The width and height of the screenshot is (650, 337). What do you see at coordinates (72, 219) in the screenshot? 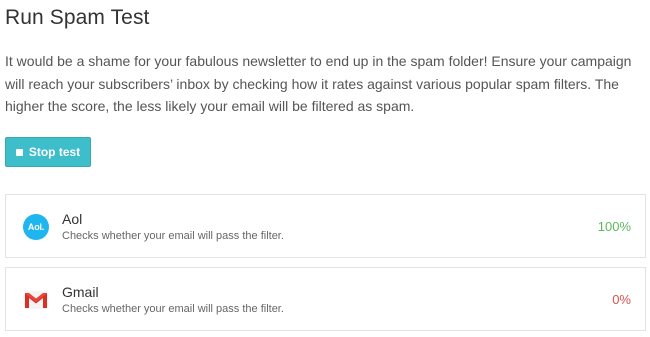
I see `filter-name: Aol` at bounding box center [72, 219].